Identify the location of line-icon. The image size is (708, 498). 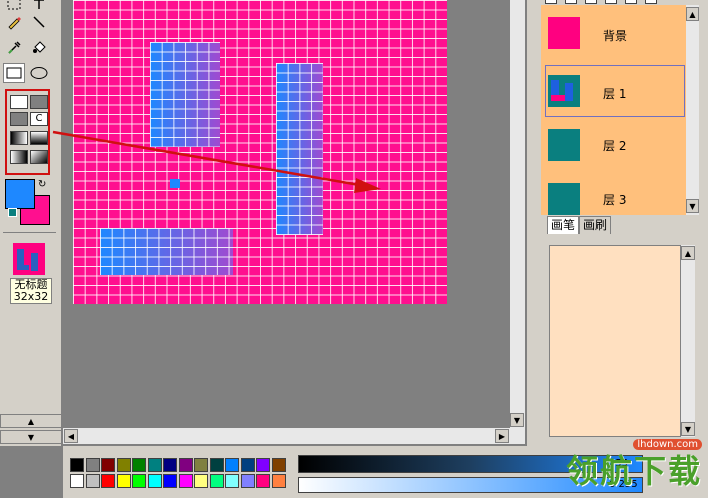
(39, 22).